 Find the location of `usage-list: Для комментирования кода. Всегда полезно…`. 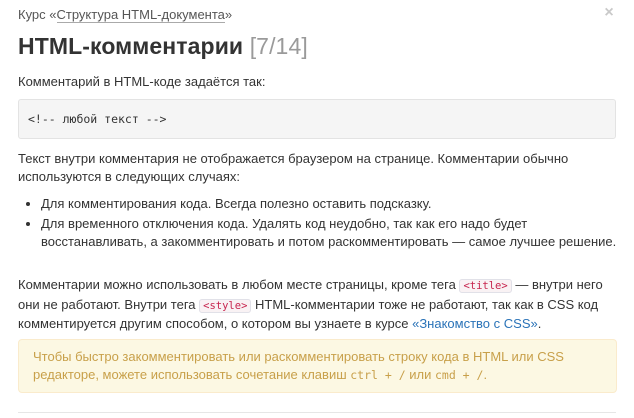

usage-list: Для комментирования кода. Всегда полезно… is located at coordinates (324, 224).